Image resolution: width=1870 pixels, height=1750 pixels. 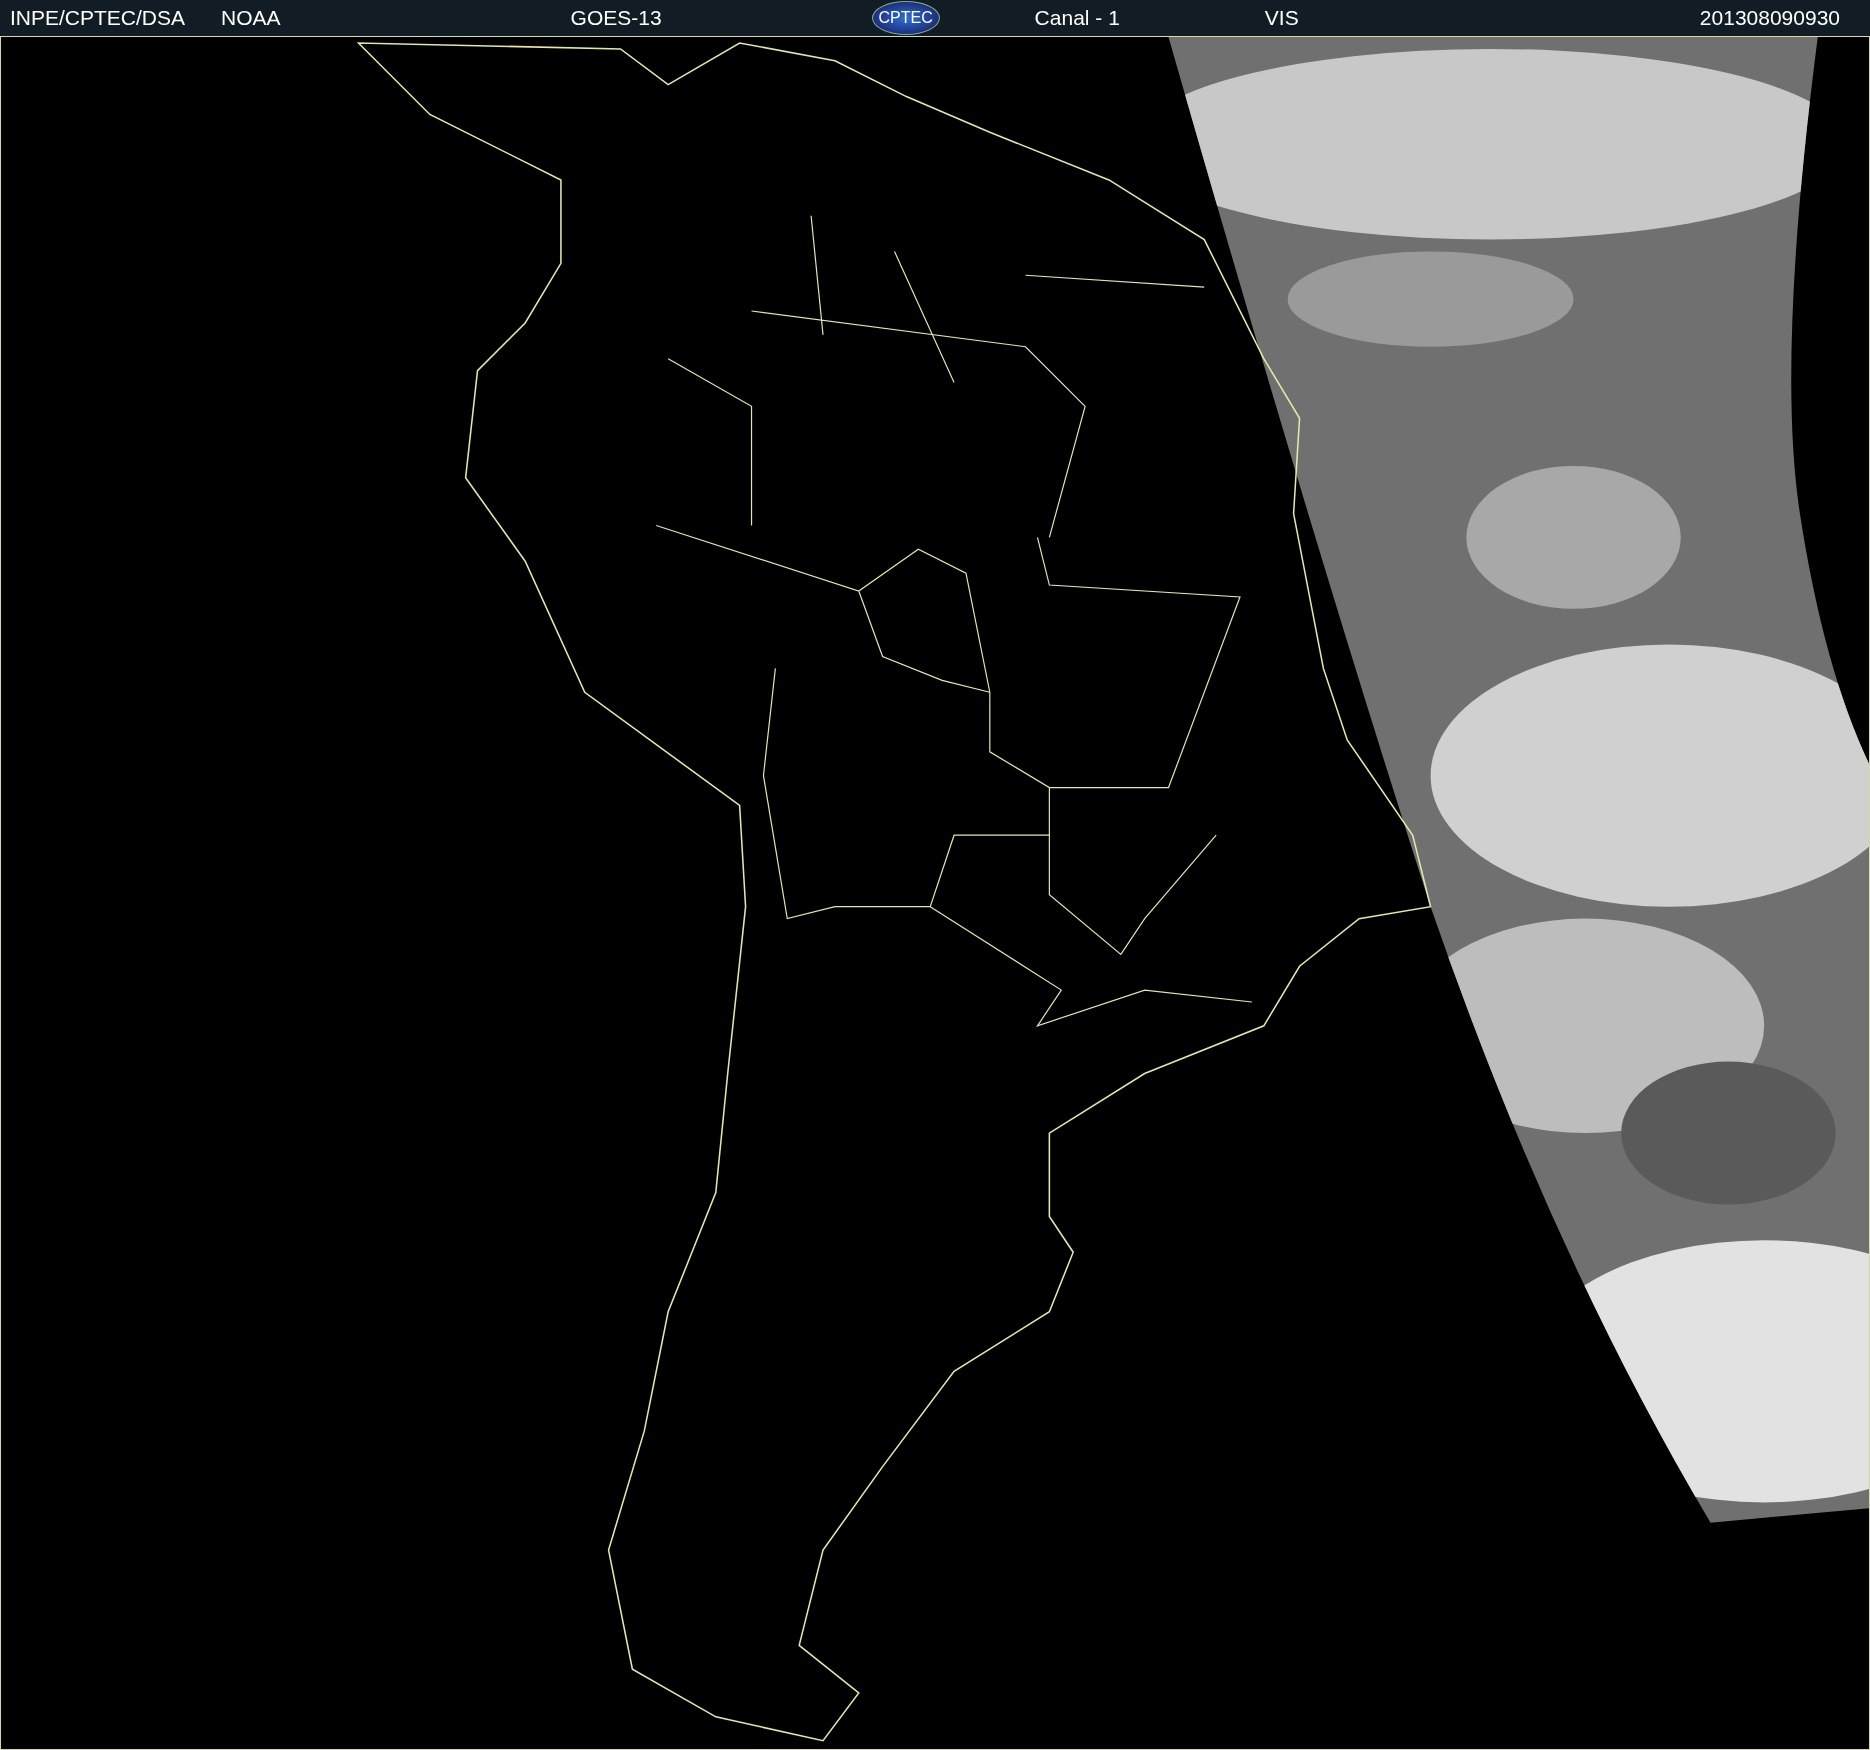 I want to click on timestamp-label: 201308090930, so click(x=1769, y=18).